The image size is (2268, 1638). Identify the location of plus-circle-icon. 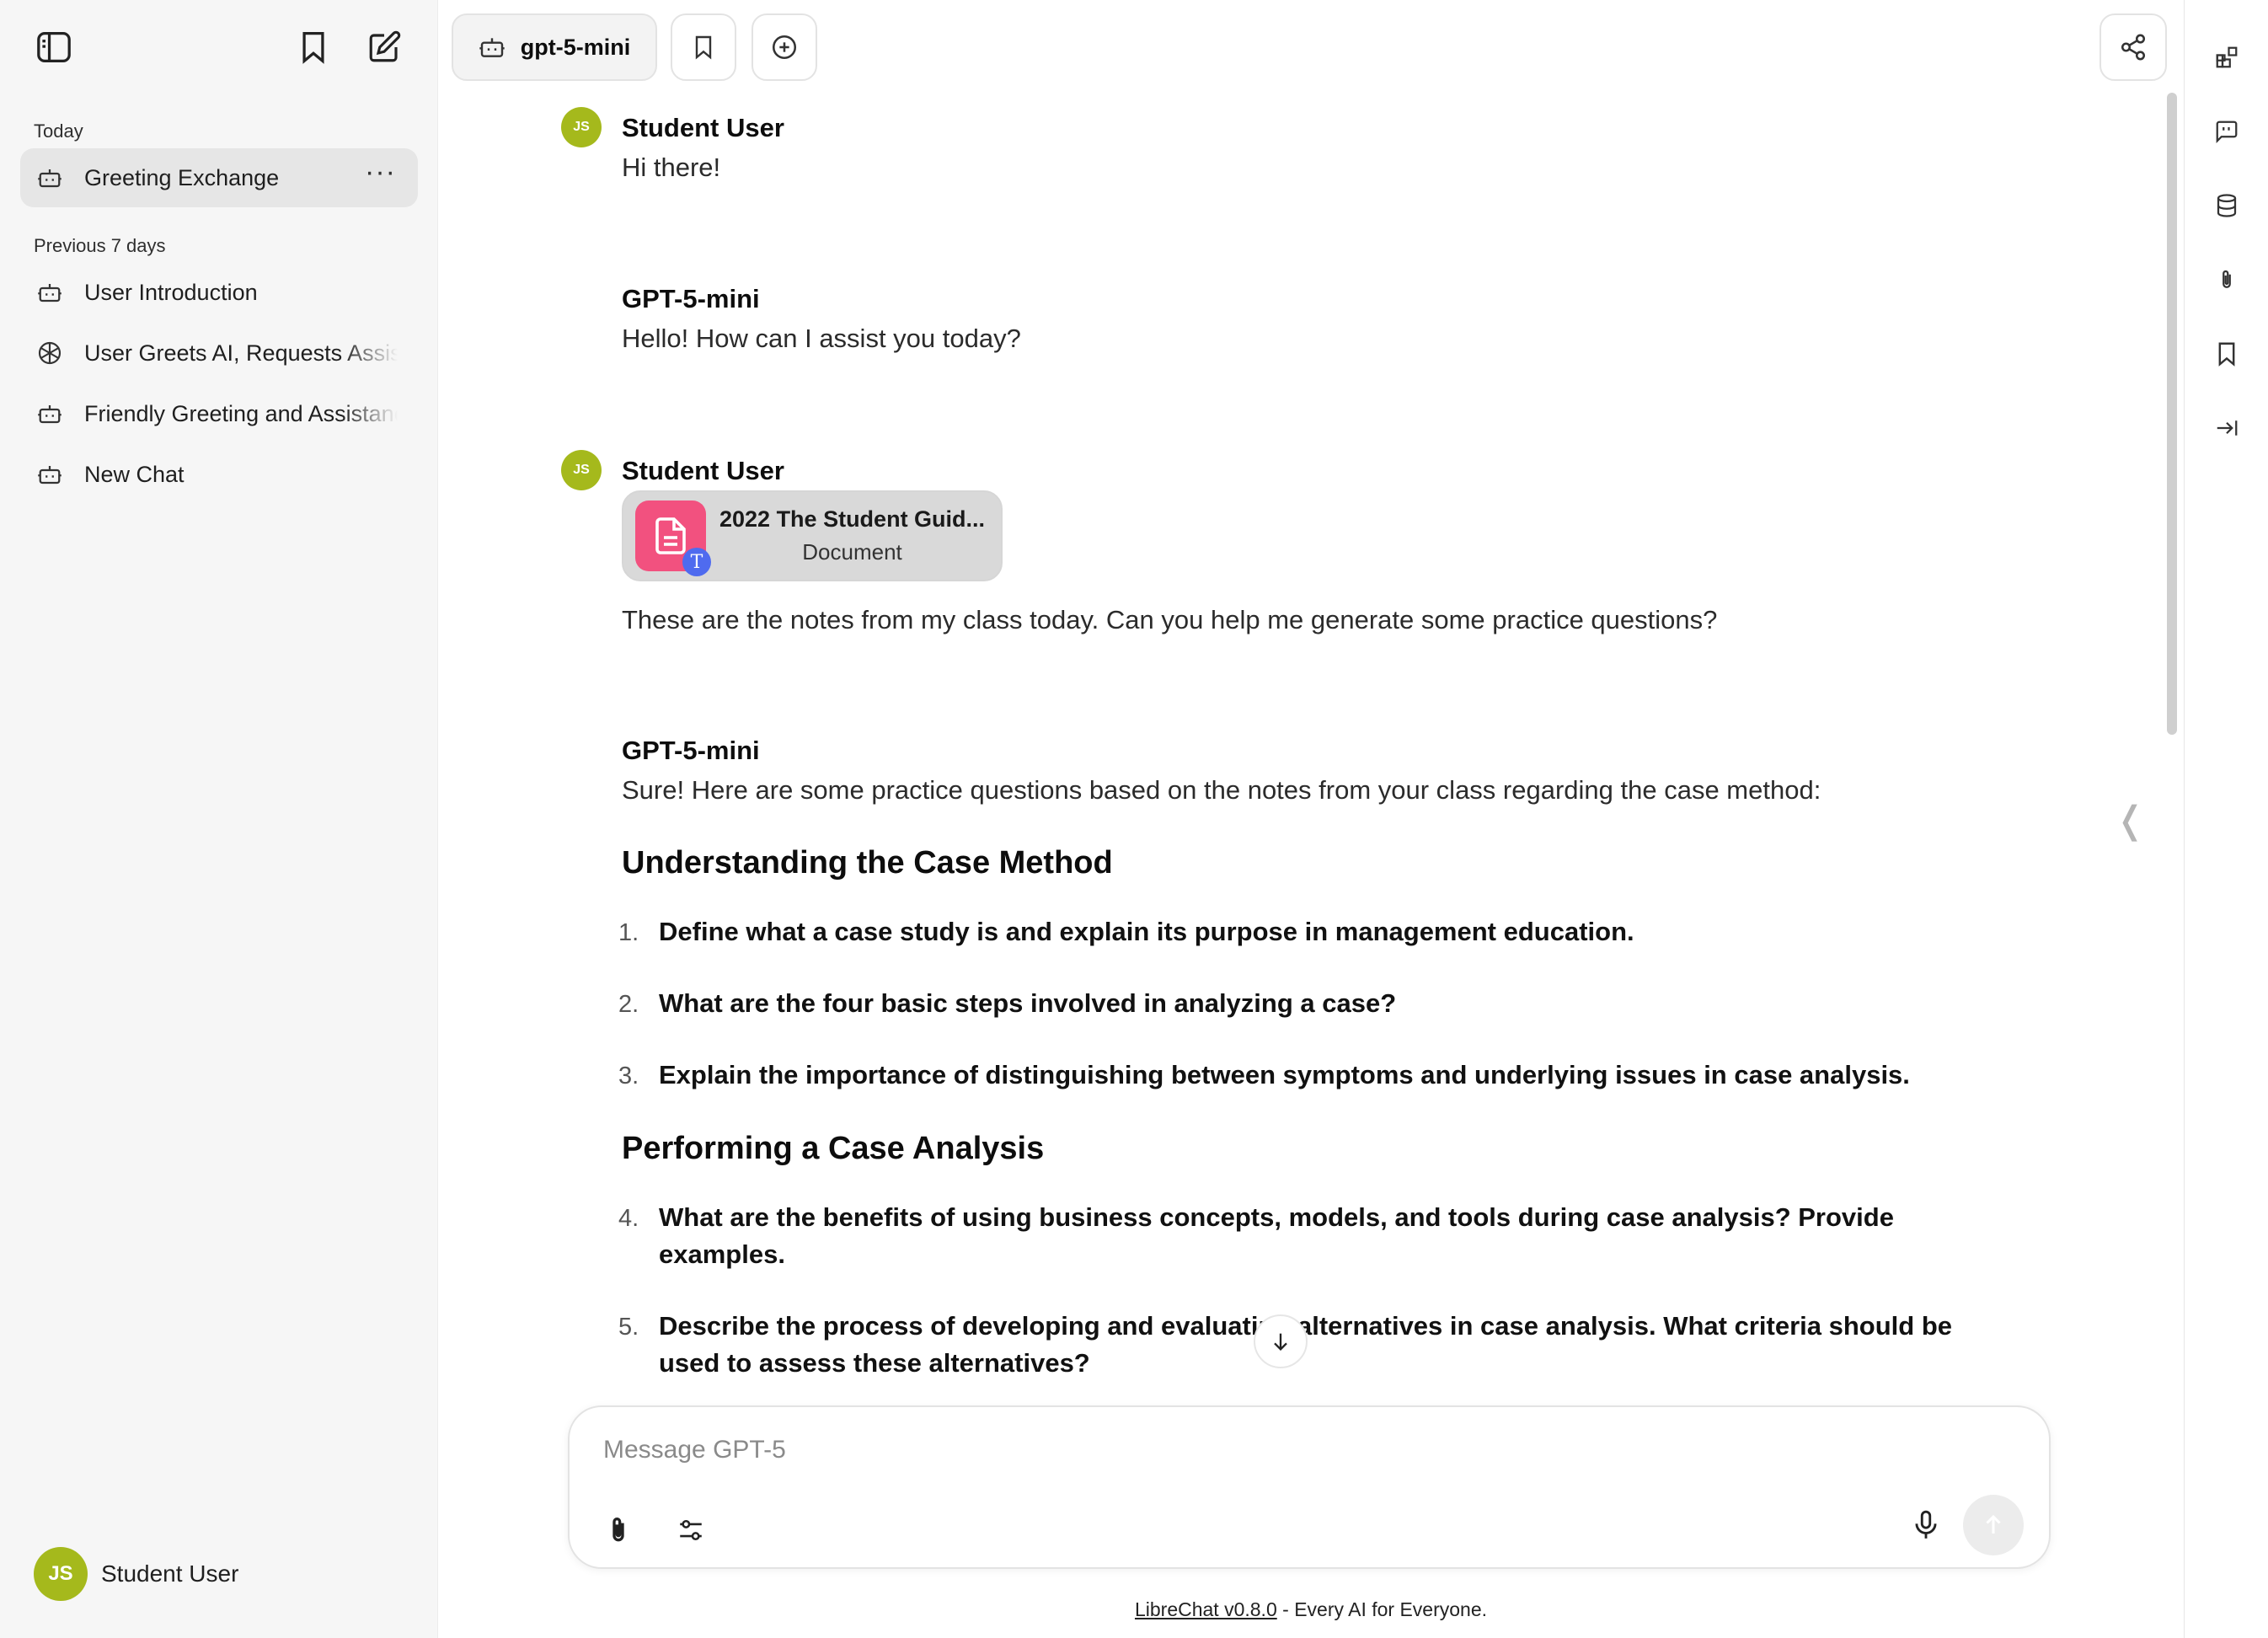
(784, 47).